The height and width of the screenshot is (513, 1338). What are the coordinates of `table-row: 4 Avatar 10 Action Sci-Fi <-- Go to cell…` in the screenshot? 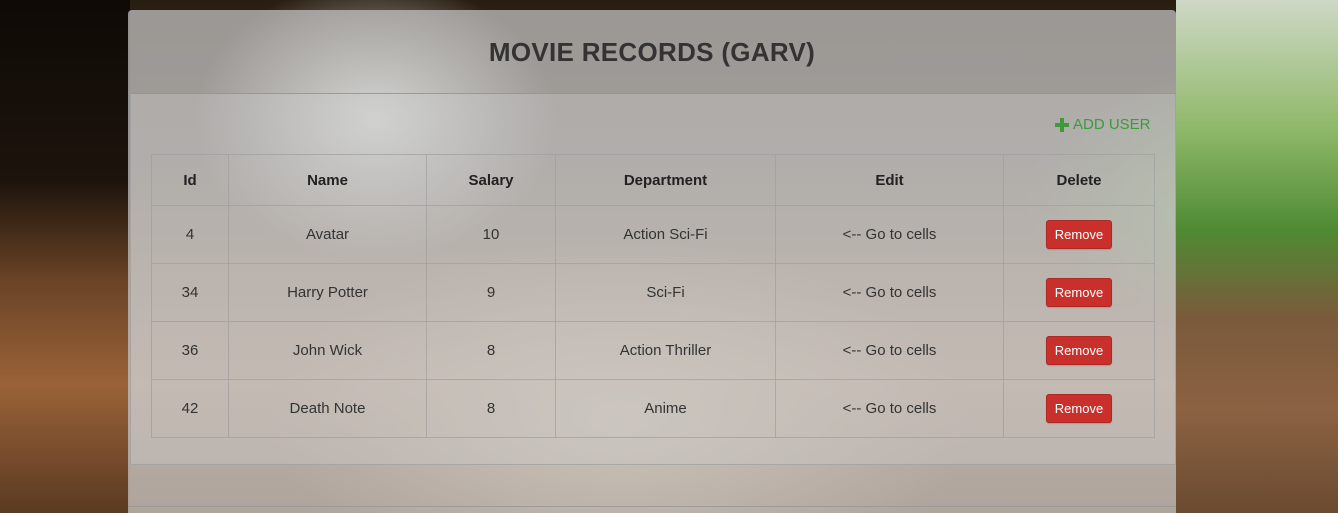 It's located at (653, 234).